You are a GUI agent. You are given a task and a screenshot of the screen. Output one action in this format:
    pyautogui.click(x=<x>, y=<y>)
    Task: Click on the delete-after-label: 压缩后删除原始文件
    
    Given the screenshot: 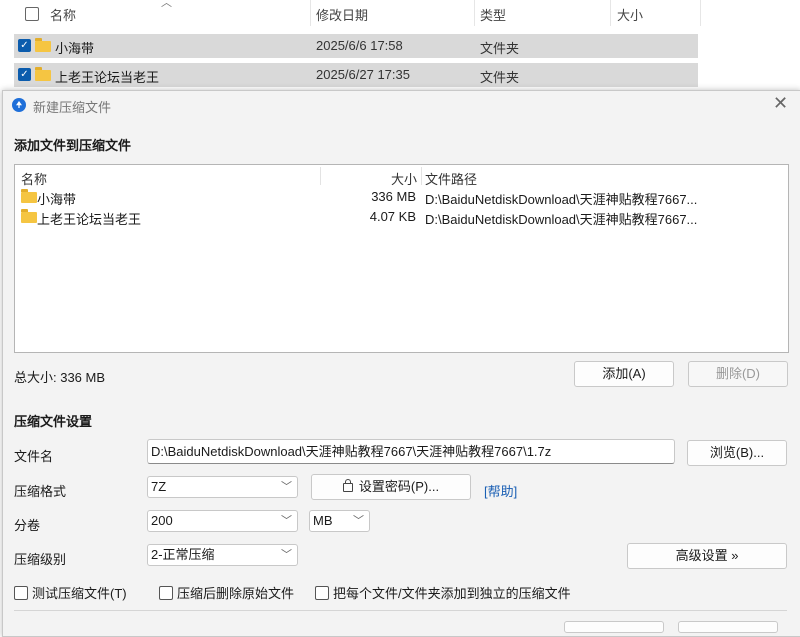 What is the action you would take?
    pyautogui.click(x=236, y=593)
    